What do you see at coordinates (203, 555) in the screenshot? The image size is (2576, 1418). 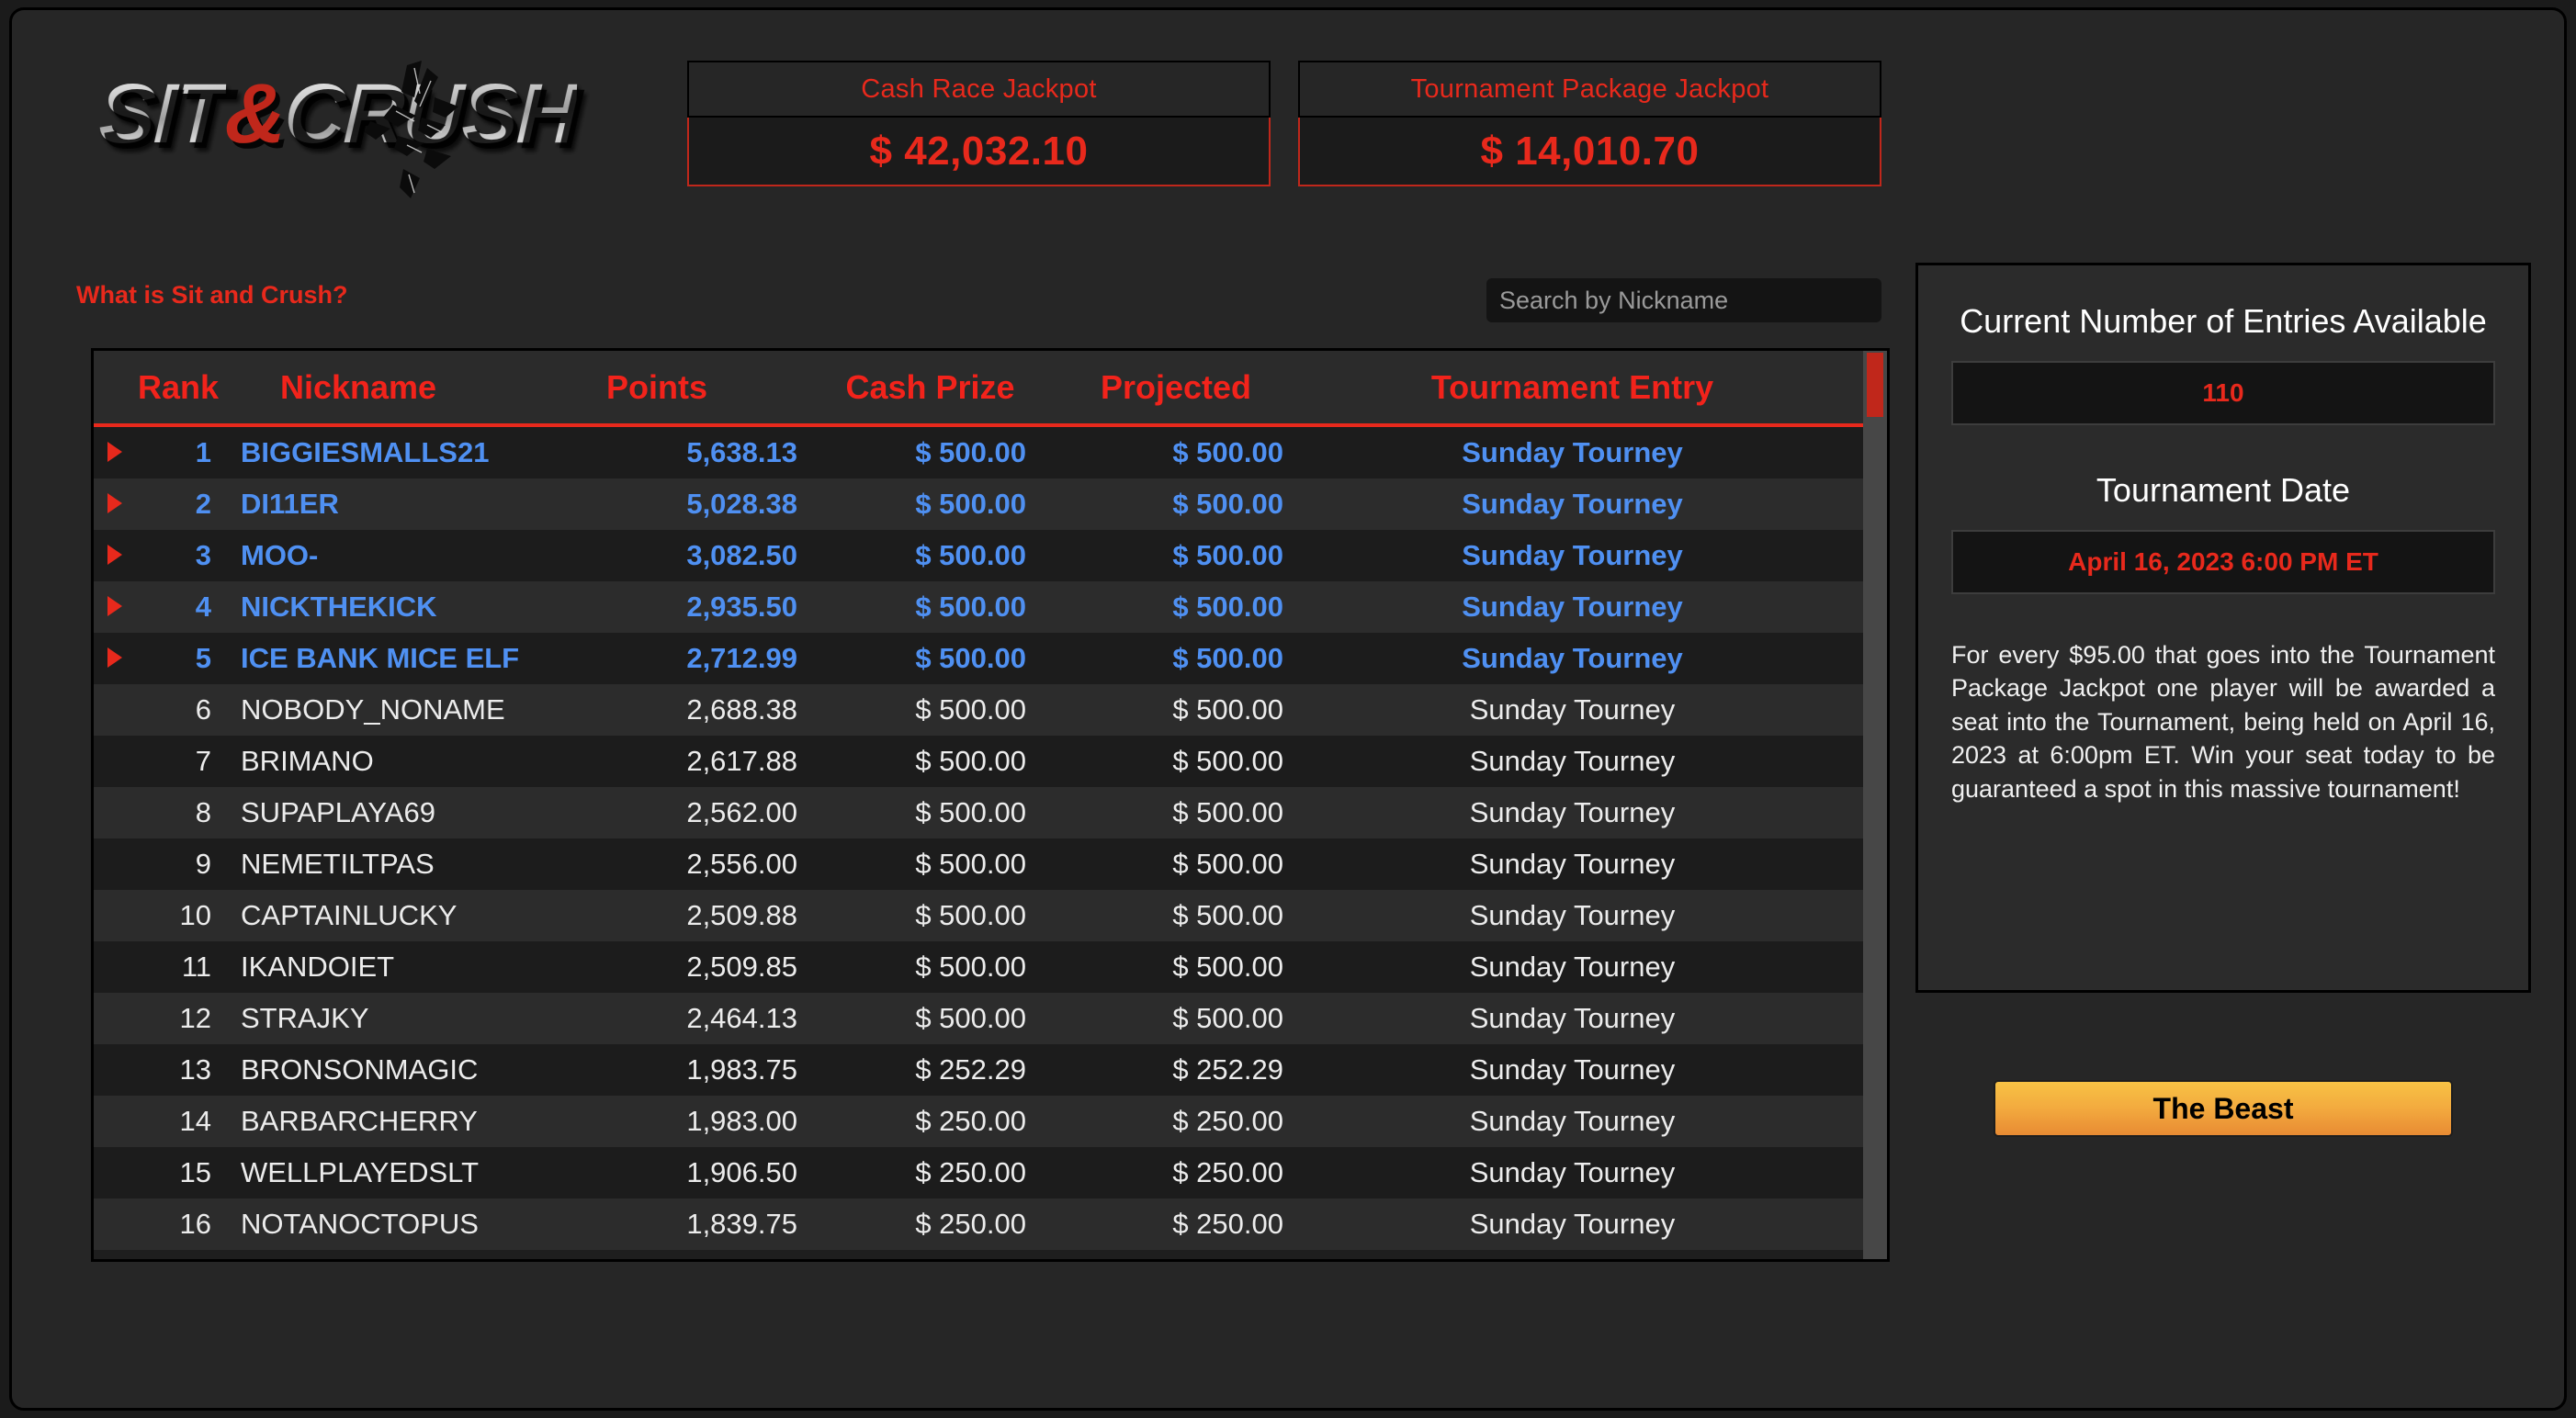 I see `cell-rank: 3` at bounding box center [203, 555].